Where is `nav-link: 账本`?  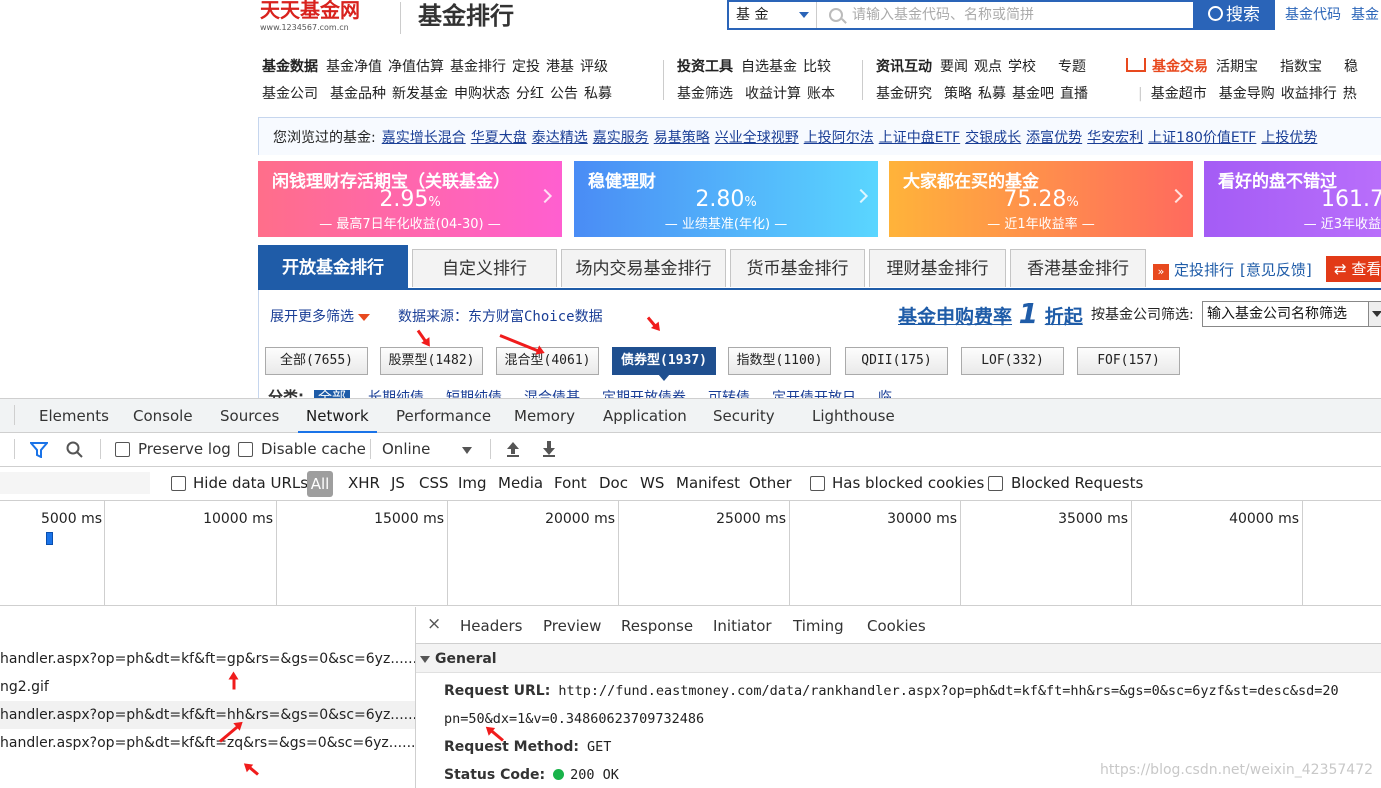
nav-link: 账本 is located at coordinates (821, 94).